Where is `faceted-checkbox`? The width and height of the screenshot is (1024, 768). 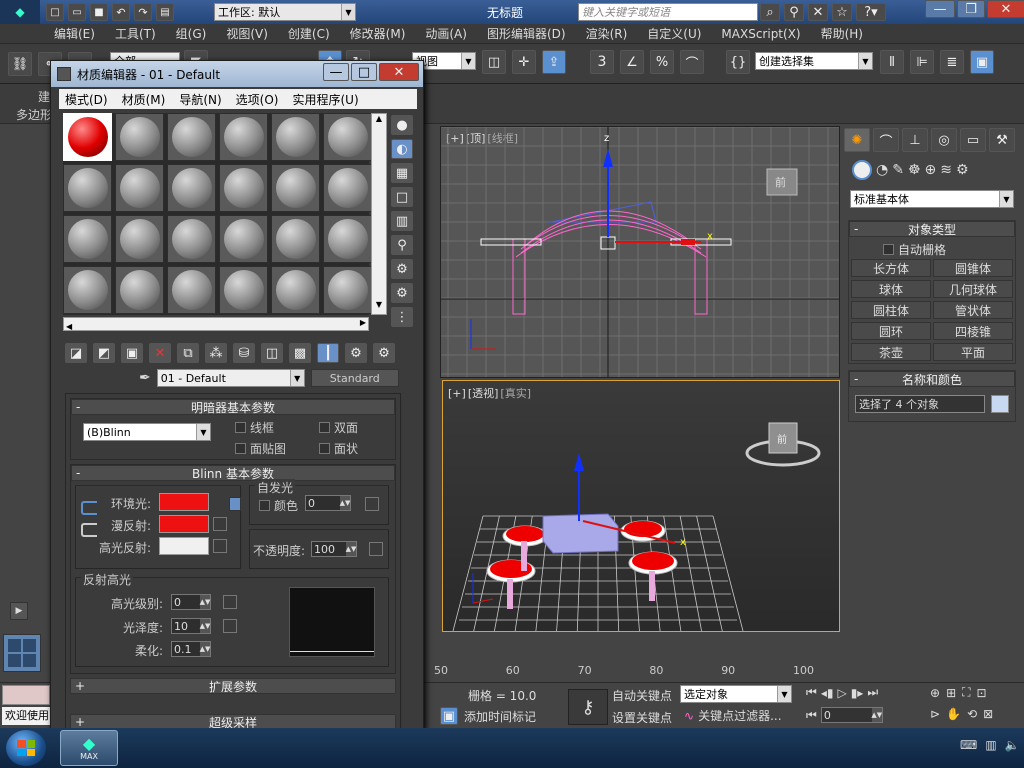 faceted-checkbox is located at coordinates (324, 448).